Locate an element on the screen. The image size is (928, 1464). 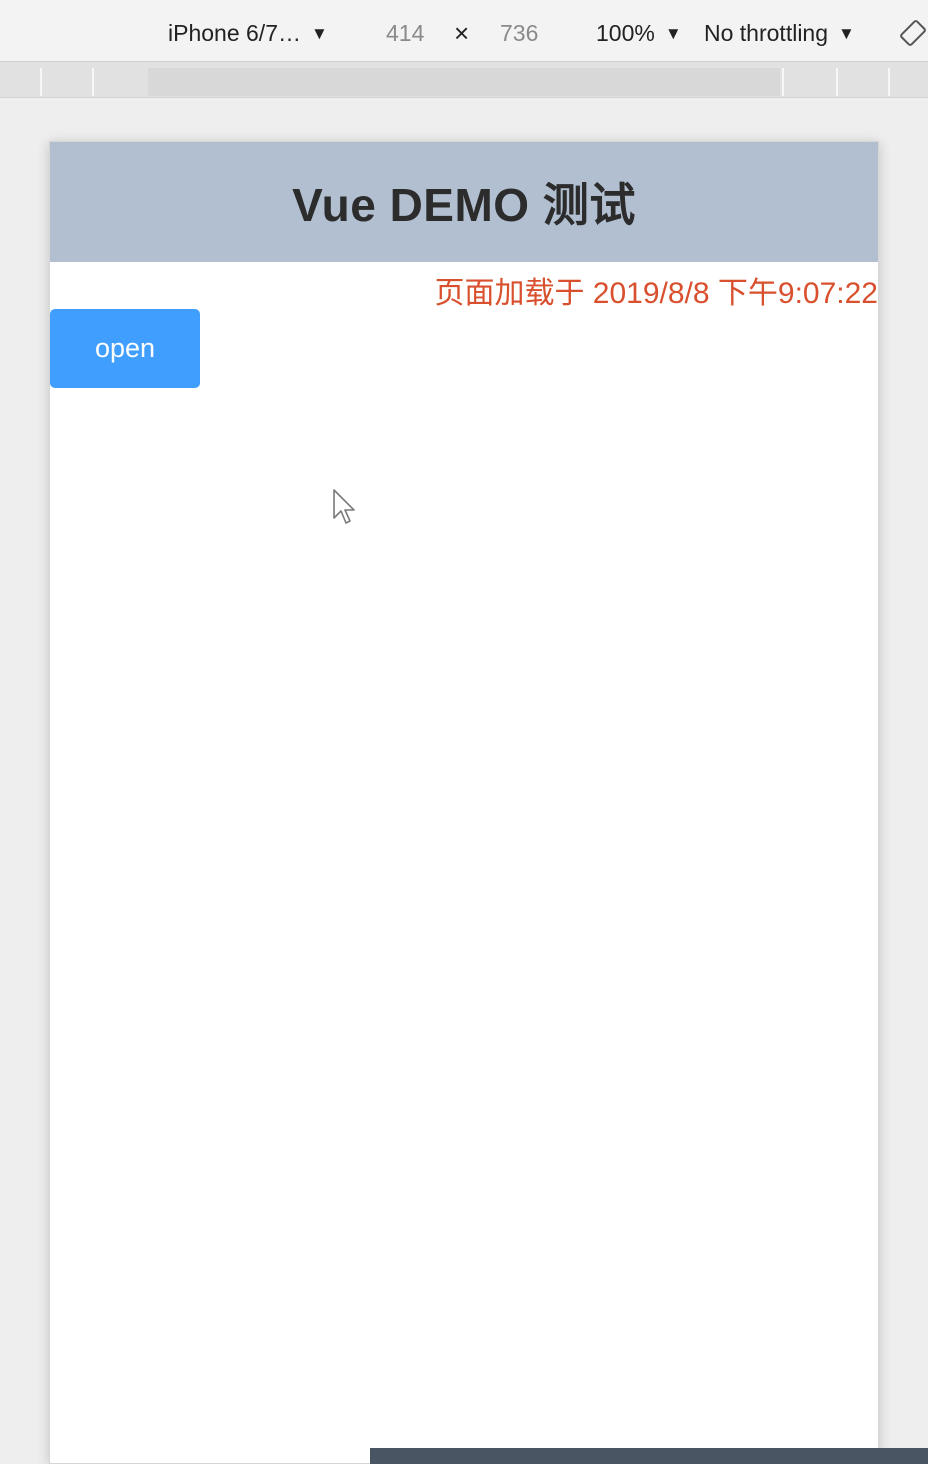
zoom-selector: 100% ▼ is located at coordinates (639, 33).